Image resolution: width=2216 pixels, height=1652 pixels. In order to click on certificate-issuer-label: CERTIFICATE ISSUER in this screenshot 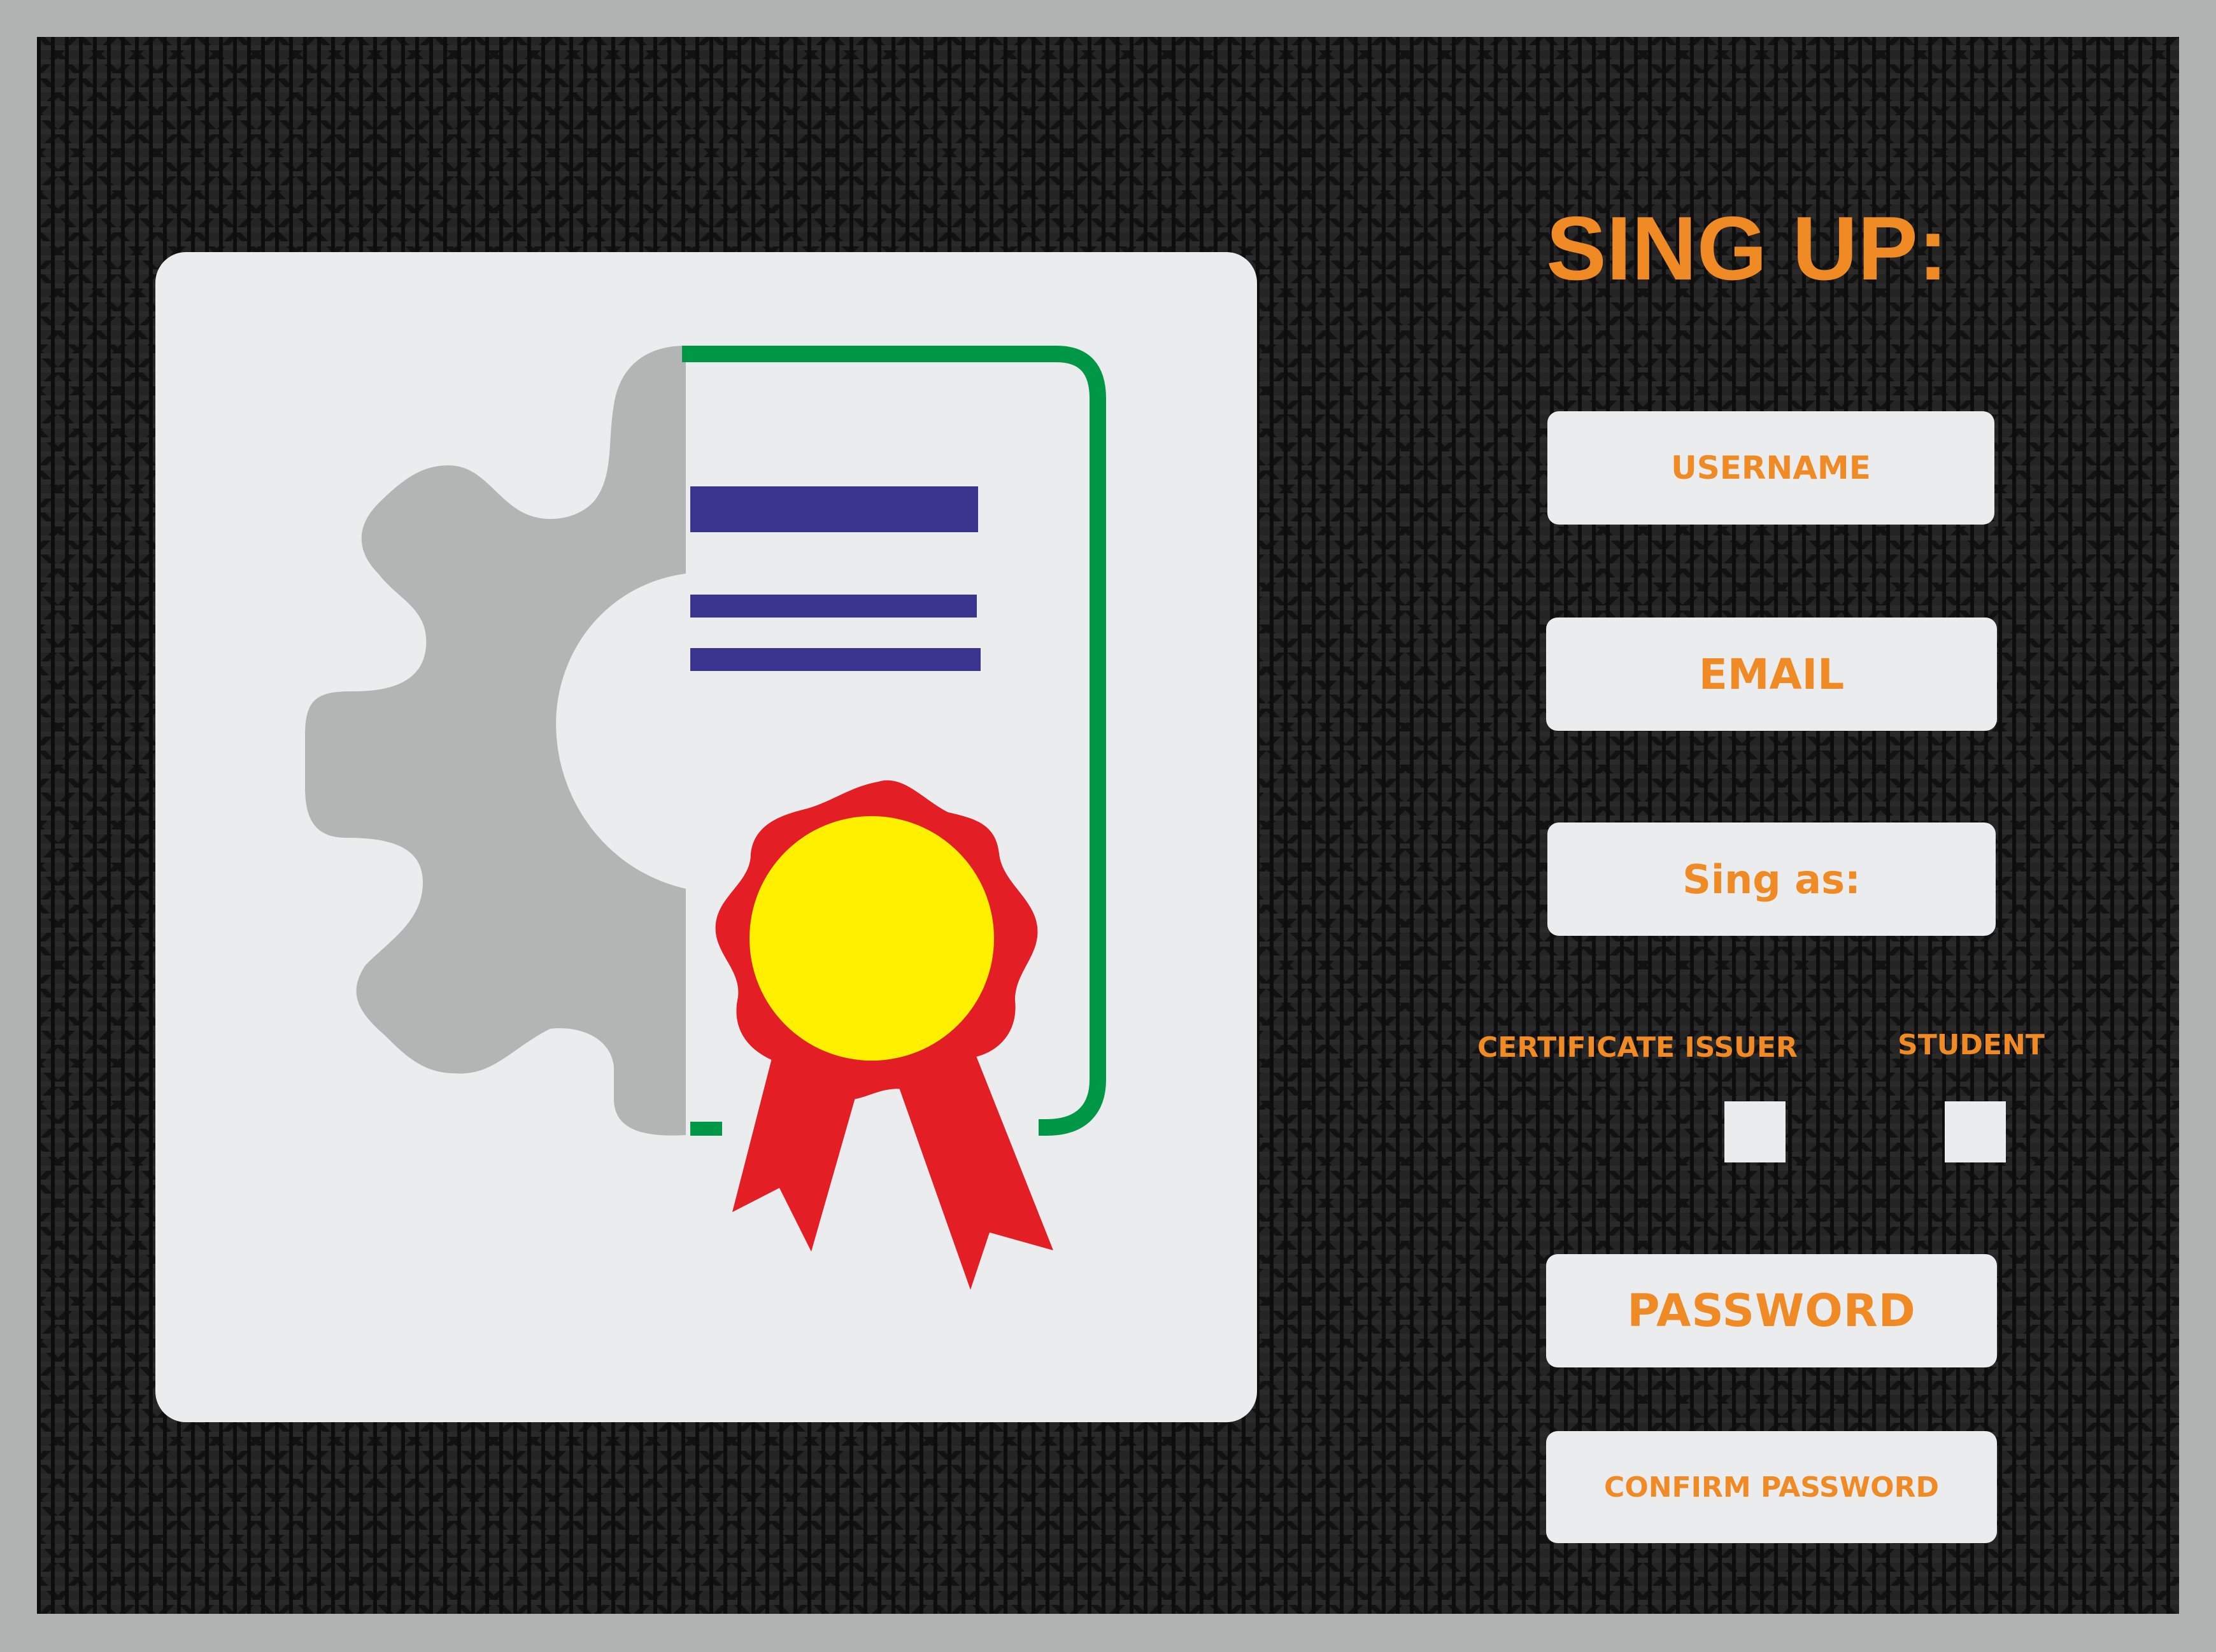, I will do `click(1637, 1047)`.